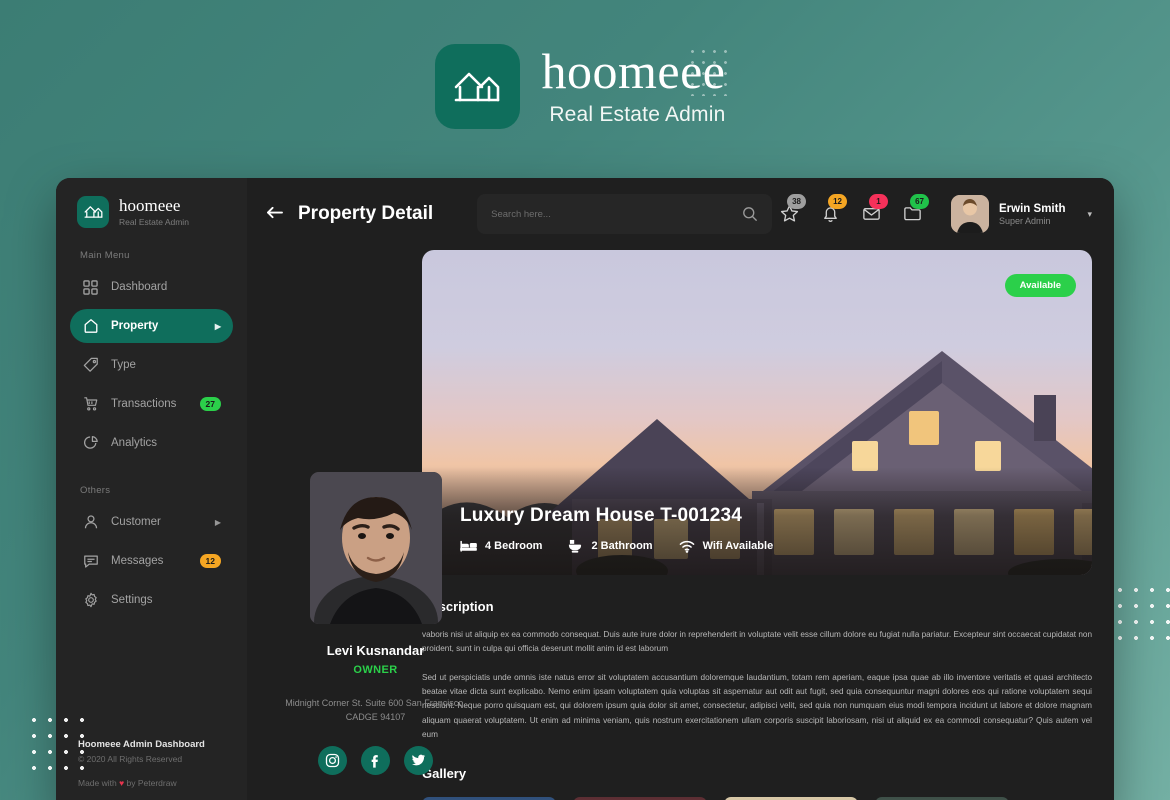 The height and width of the screenshot is (800, 1170). I want to click on house-logo-icon, so click(477, 86).